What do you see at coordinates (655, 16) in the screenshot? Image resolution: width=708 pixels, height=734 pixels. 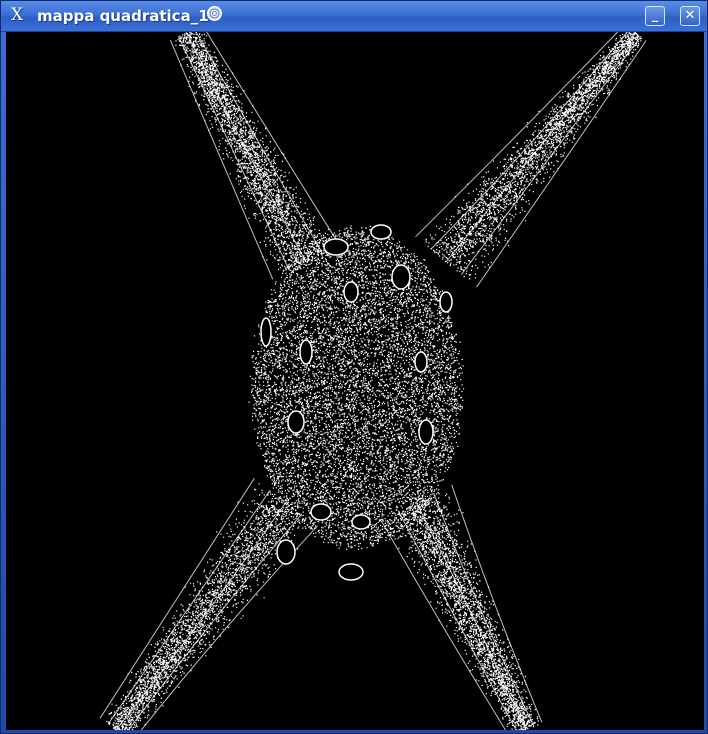 I see `minimize-button: _` at bounding box center [655, 16].